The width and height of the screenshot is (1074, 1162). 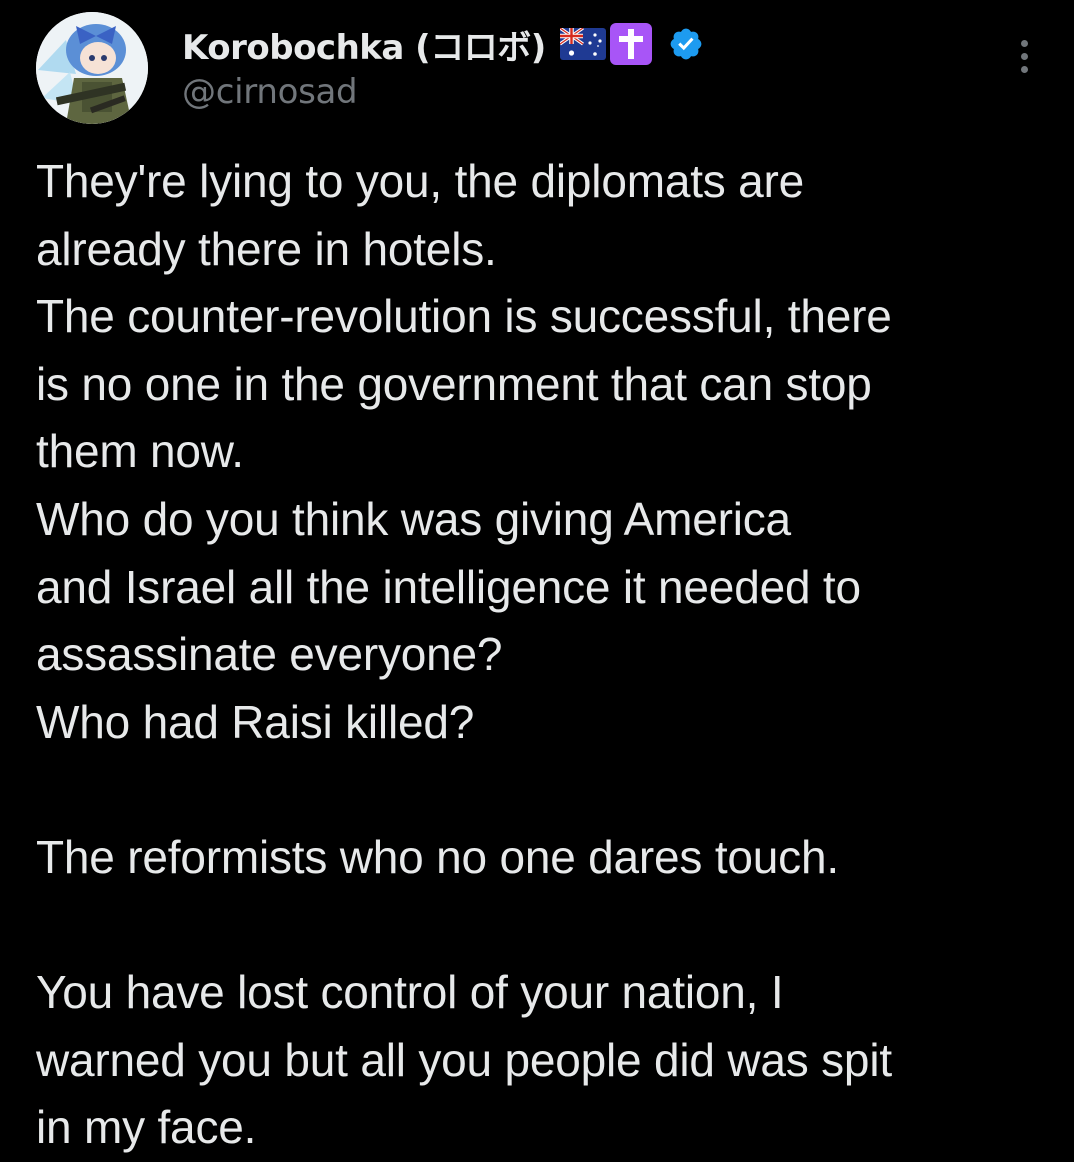 I want to click on australia-flag-icon, so click(x=582, y=43).